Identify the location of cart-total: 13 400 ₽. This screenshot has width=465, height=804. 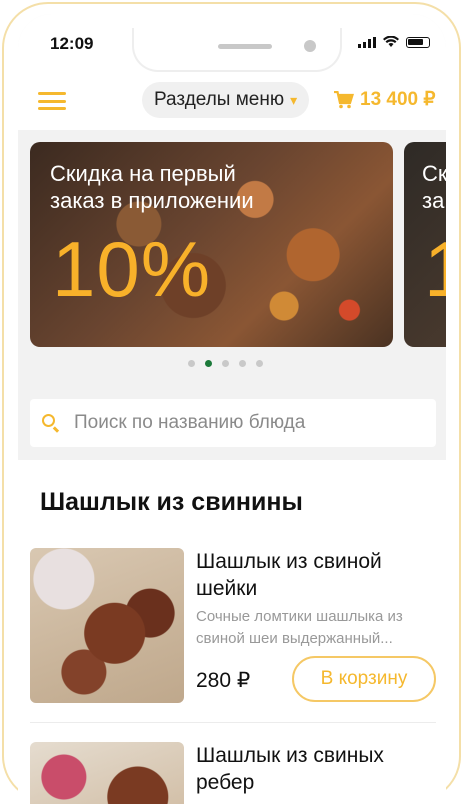
(398, 99).